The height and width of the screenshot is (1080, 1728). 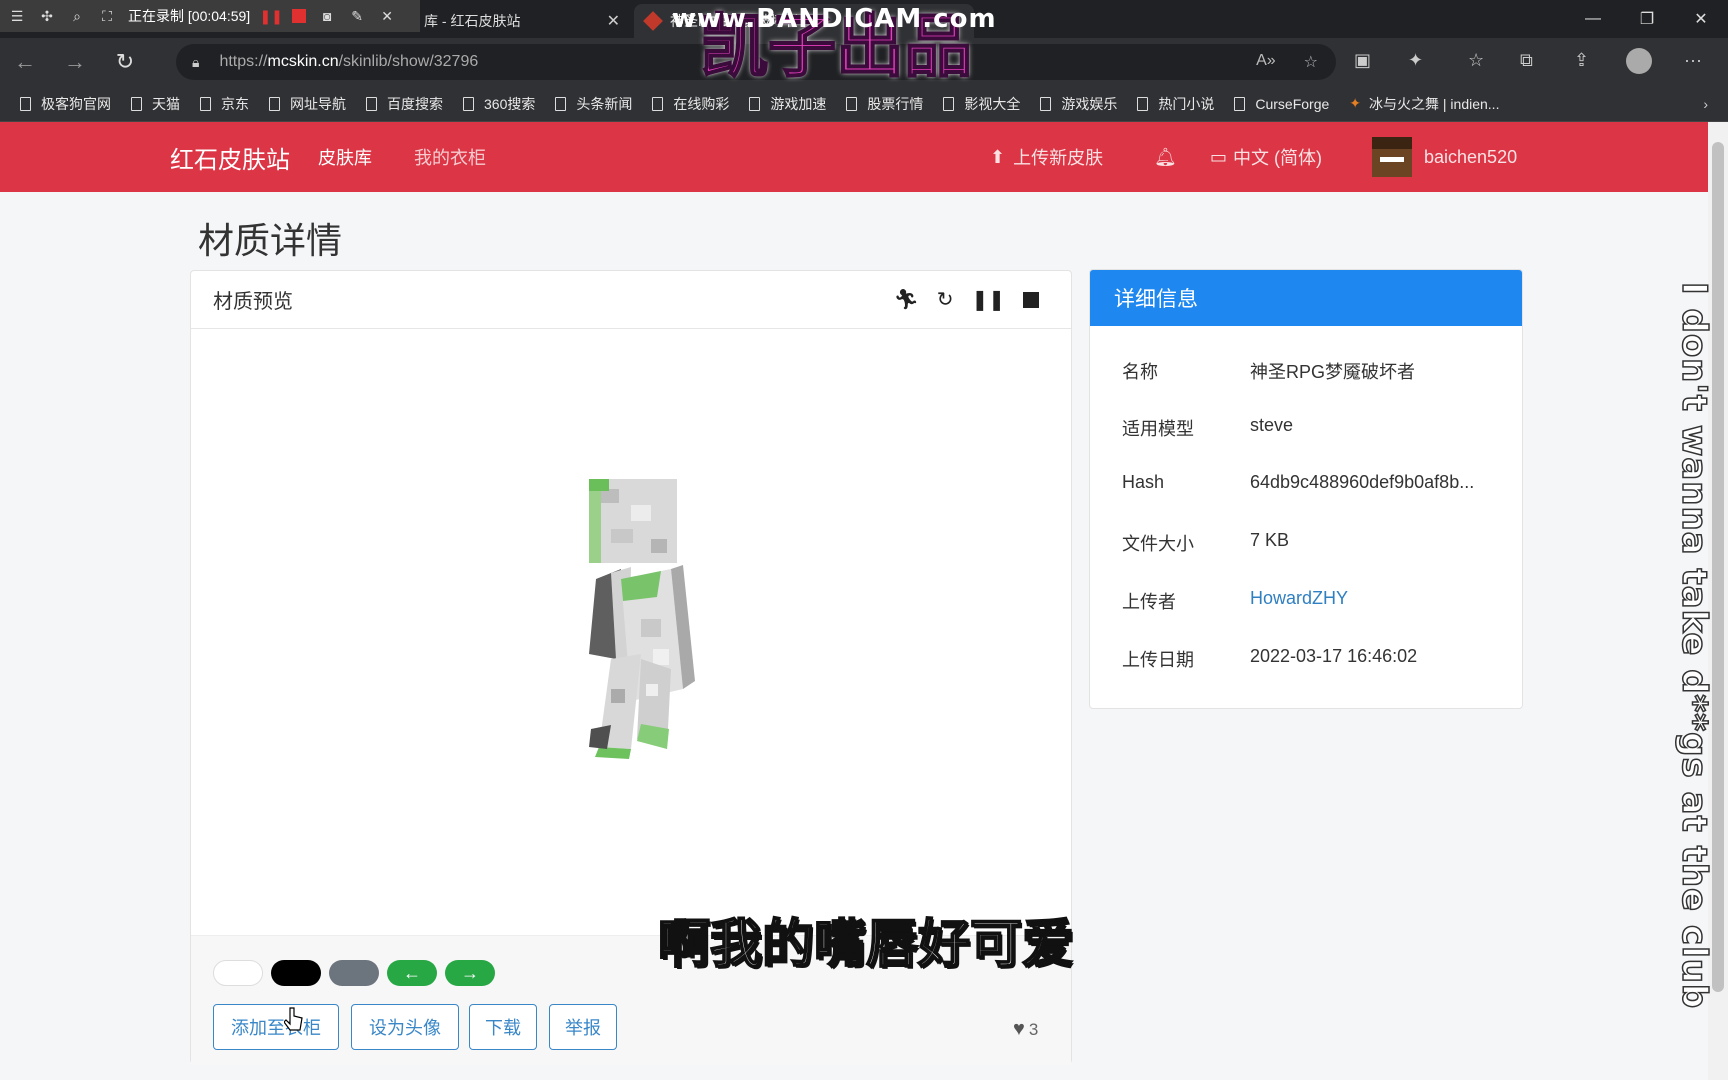 I want to click on detail-key: 上传者, so click(x=1149, y=602).